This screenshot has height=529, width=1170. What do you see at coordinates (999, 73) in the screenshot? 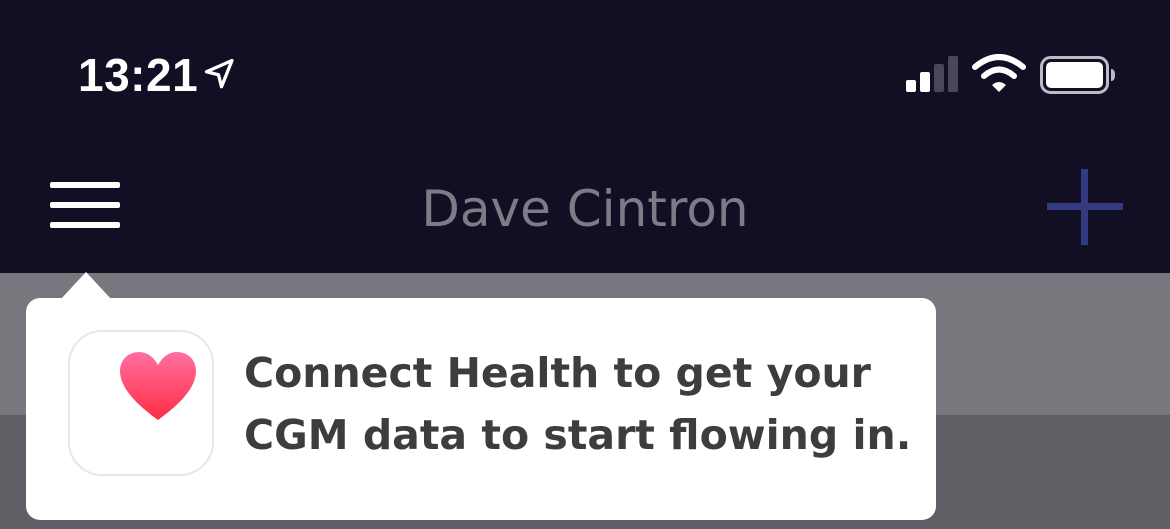
I see `wifi-icon` at bounding box center [999, 73].